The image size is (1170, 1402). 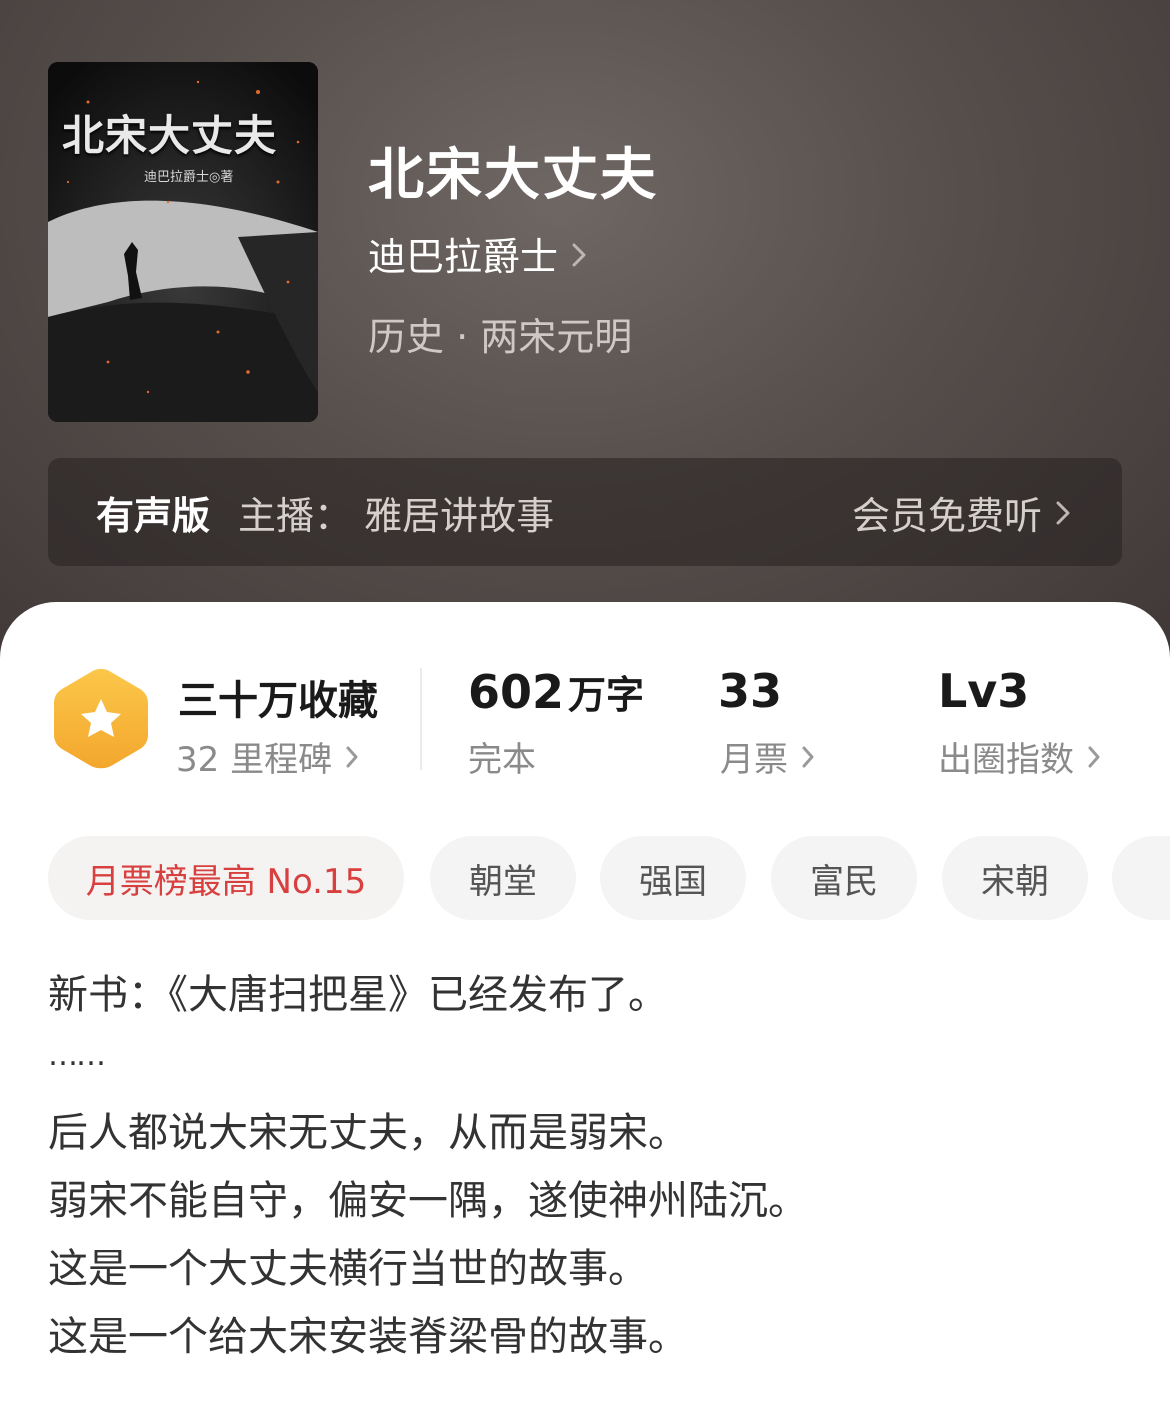 What do you see at coordinates (946, 515) in the screenshot?
I see `free-listen-label: 会员免费听` at bounding box center [946, 515].